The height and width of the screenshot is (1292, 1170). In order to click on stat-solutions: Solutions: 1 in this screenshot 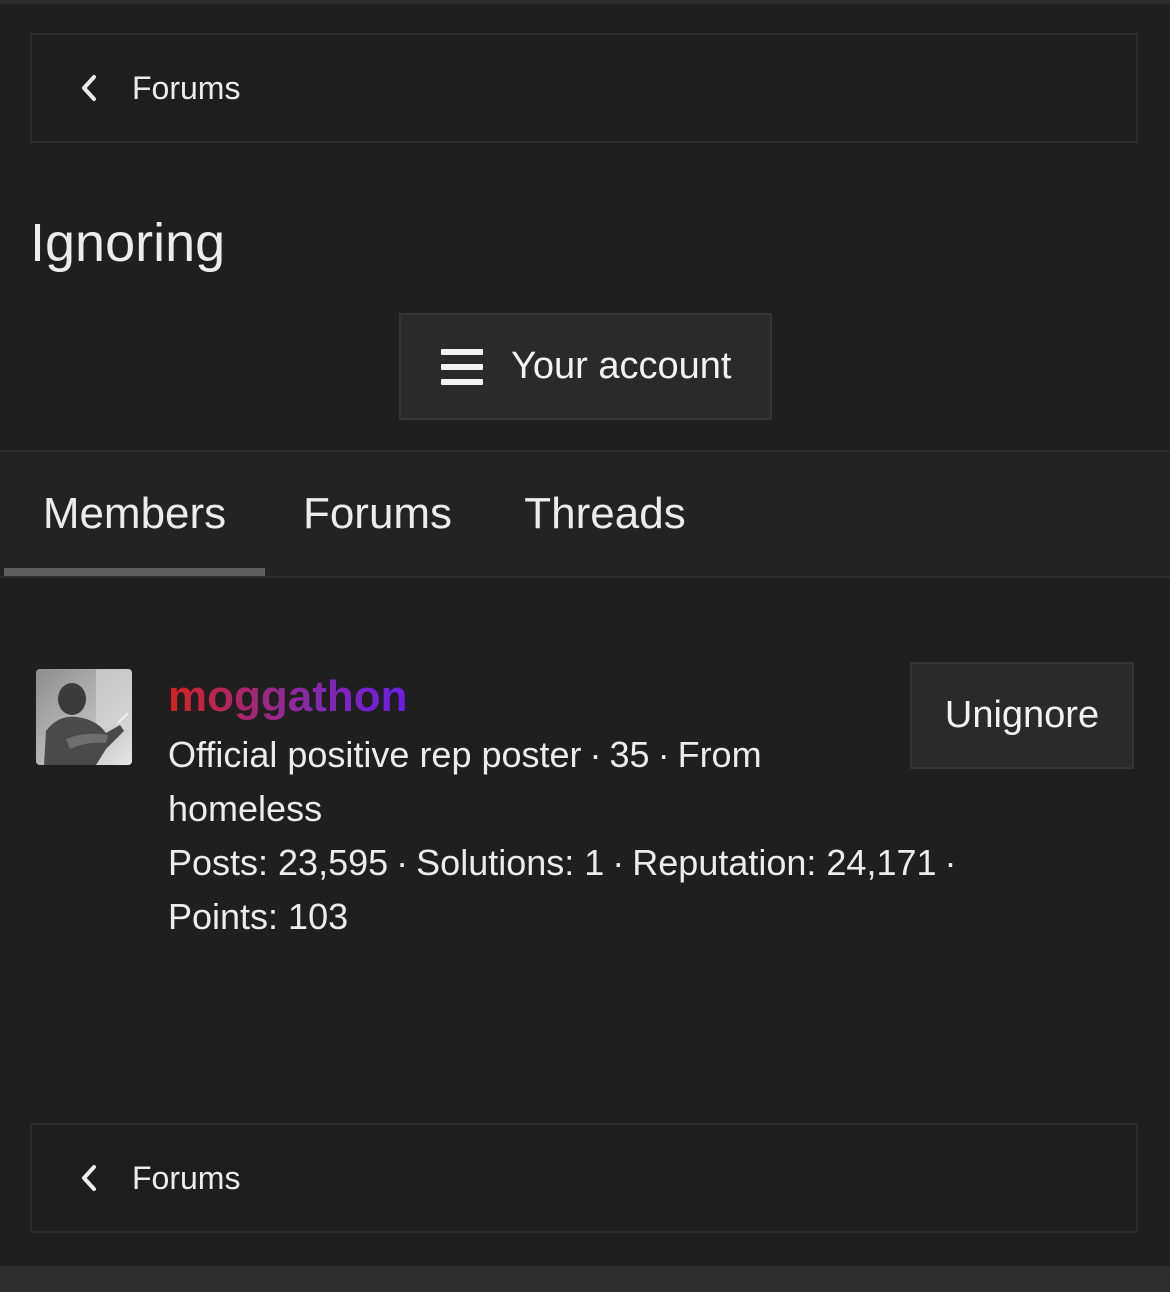, I will do `click(510, 862)`.